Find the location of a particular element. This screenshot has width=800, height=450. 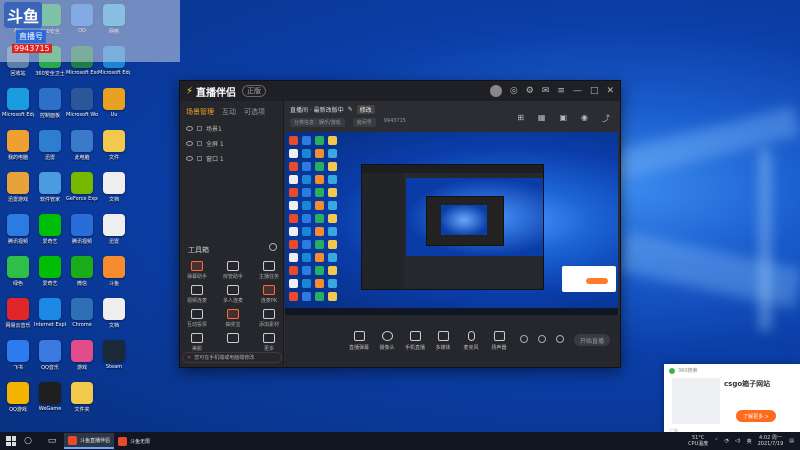

toolbox-item: 抽奖宝 is located at coordinates (233, 318).